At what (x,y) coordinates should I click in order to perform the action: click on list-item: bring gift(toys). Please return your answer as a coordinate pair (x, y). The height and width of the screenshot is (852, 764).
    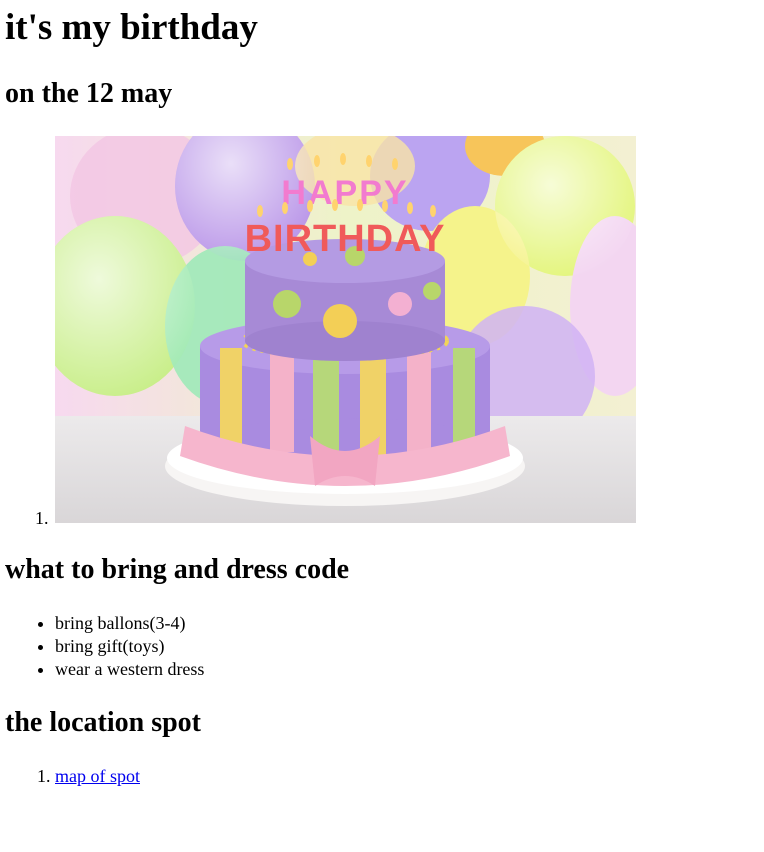
    Looking at the image, I should click on (129, 646).